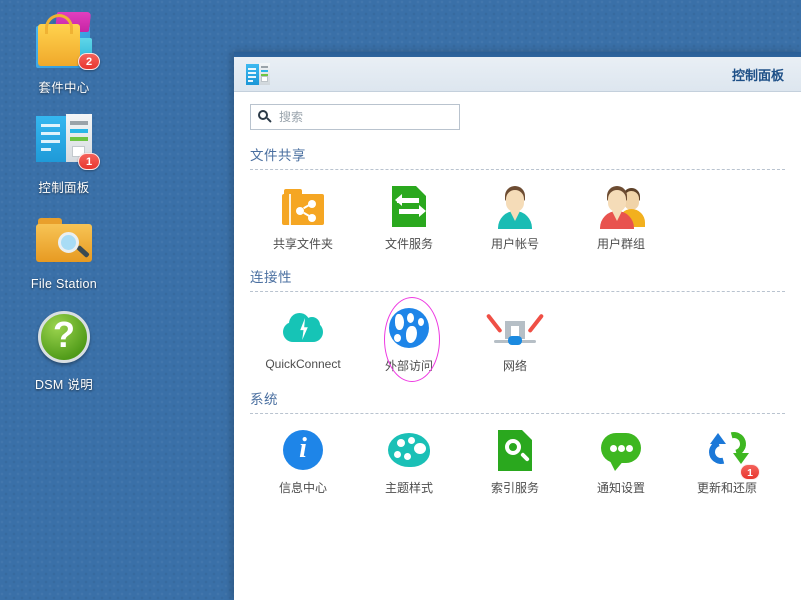  I want to click on window-title: 控制面板, so click(757, 75).